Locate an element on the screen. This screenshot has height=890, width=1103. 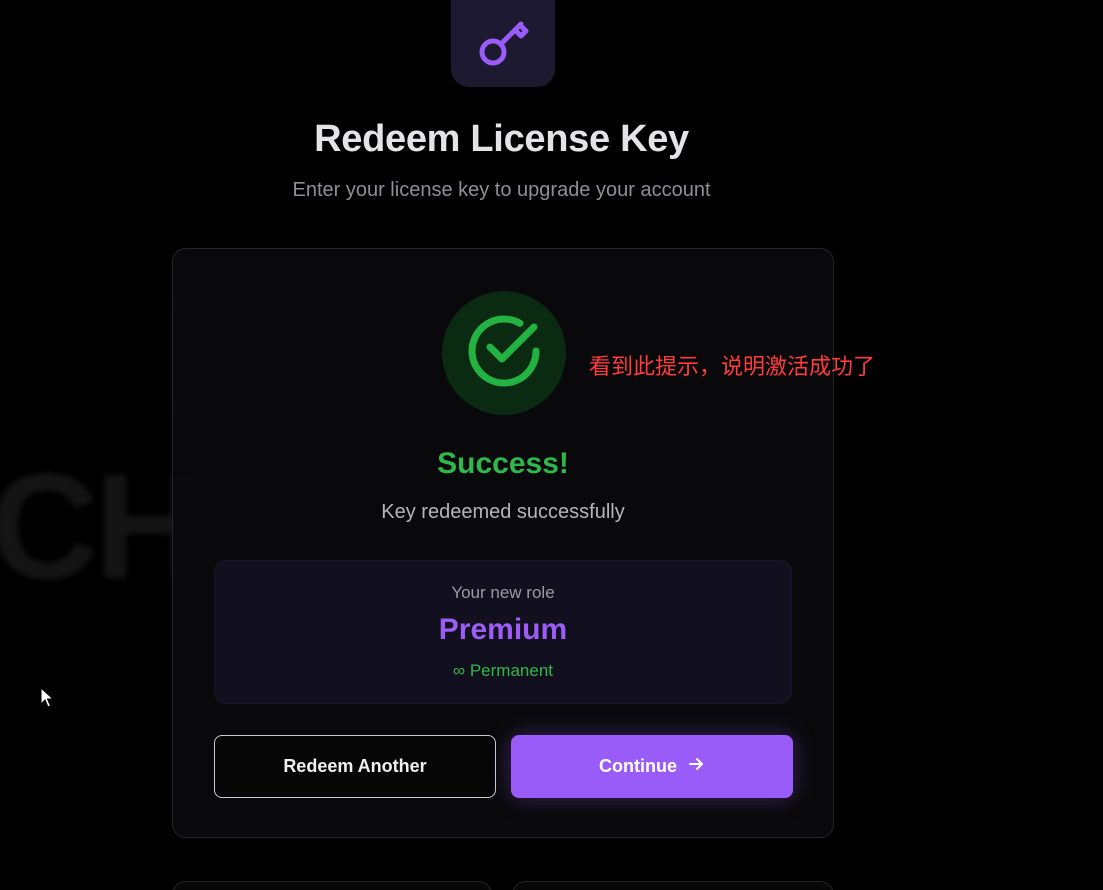
infinity-symbol: ∞ is located at coordinates (459, 670).